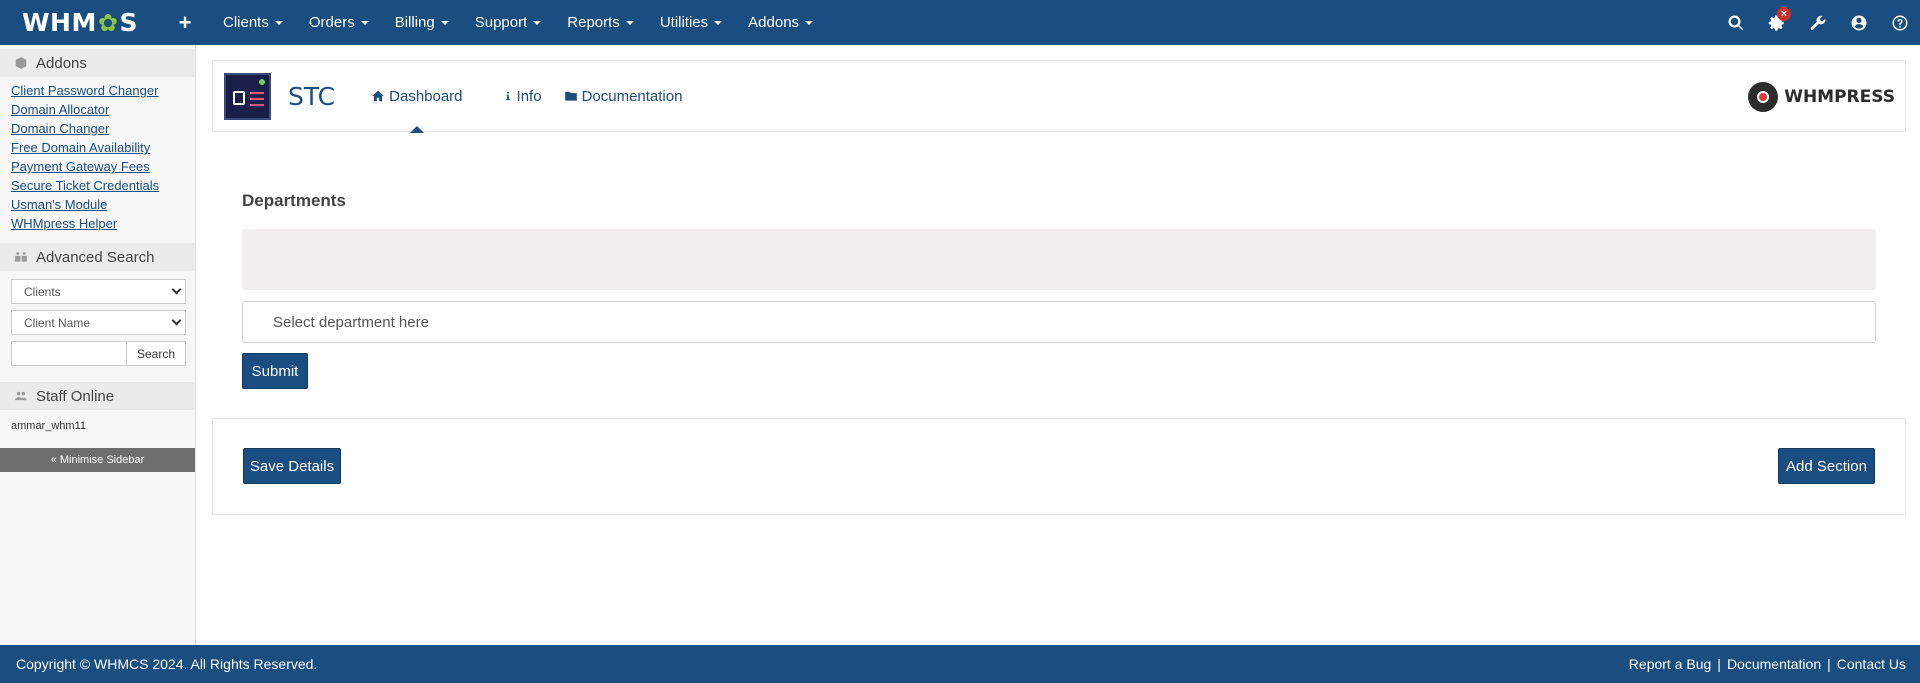 The height and width of the screenshot is (683, 1920). I want to click on tab-info: Info, so click(522, 96).